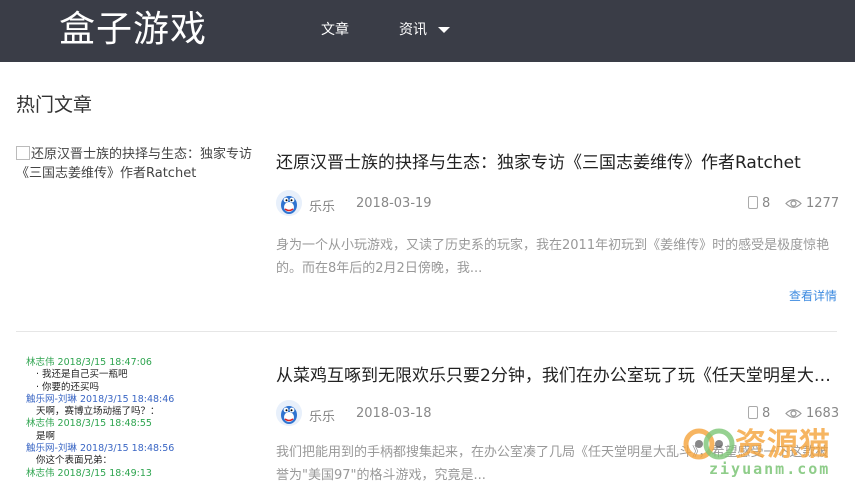  I want to click on chat-line: · 你要的还买吗, so click(68, 387).